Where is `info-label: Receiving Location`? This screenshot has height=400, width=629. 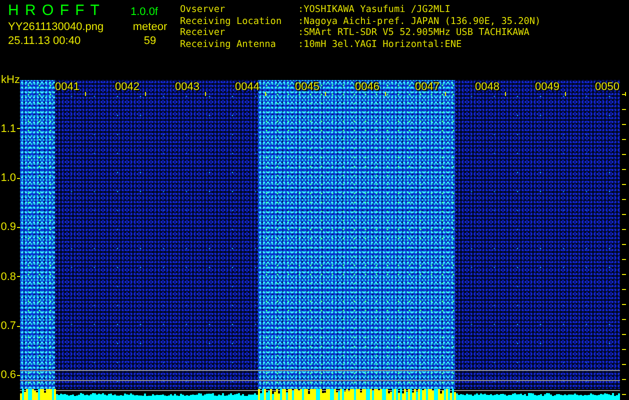
info-label: Receiving Location is located at coordinates (231, 21).